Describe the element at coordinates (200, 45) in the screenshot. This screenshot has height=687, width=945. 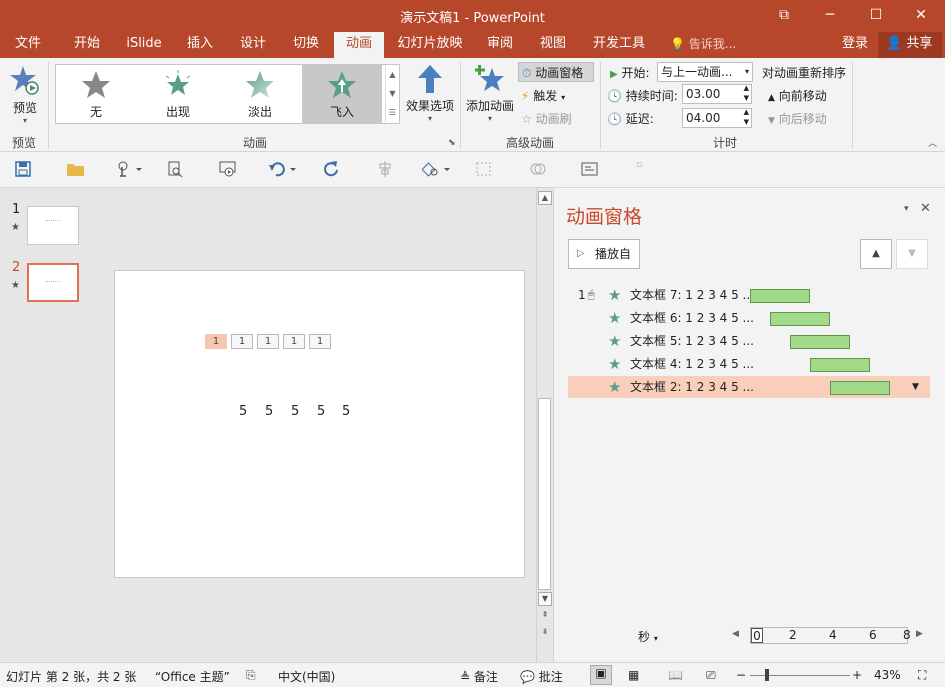
I see `tab-insert: 插入` at that location.